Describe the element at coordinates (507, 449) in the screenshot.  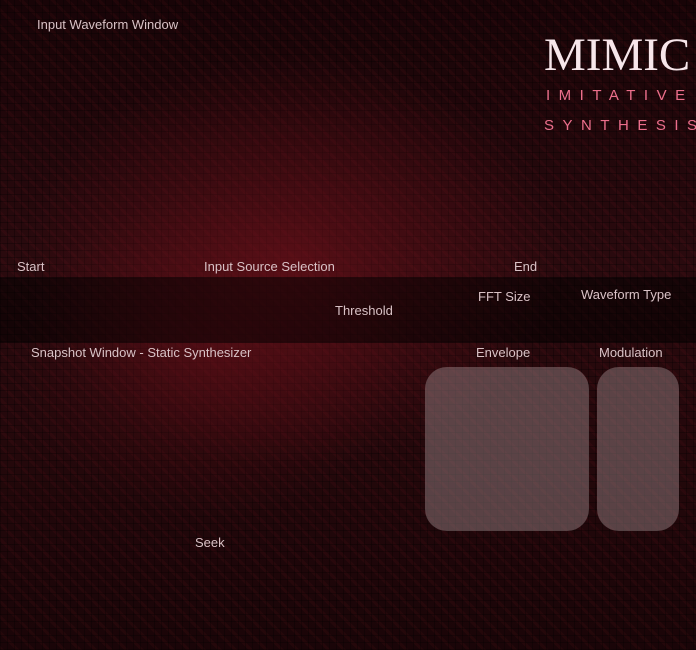
I see `envelope-panel` at that location.